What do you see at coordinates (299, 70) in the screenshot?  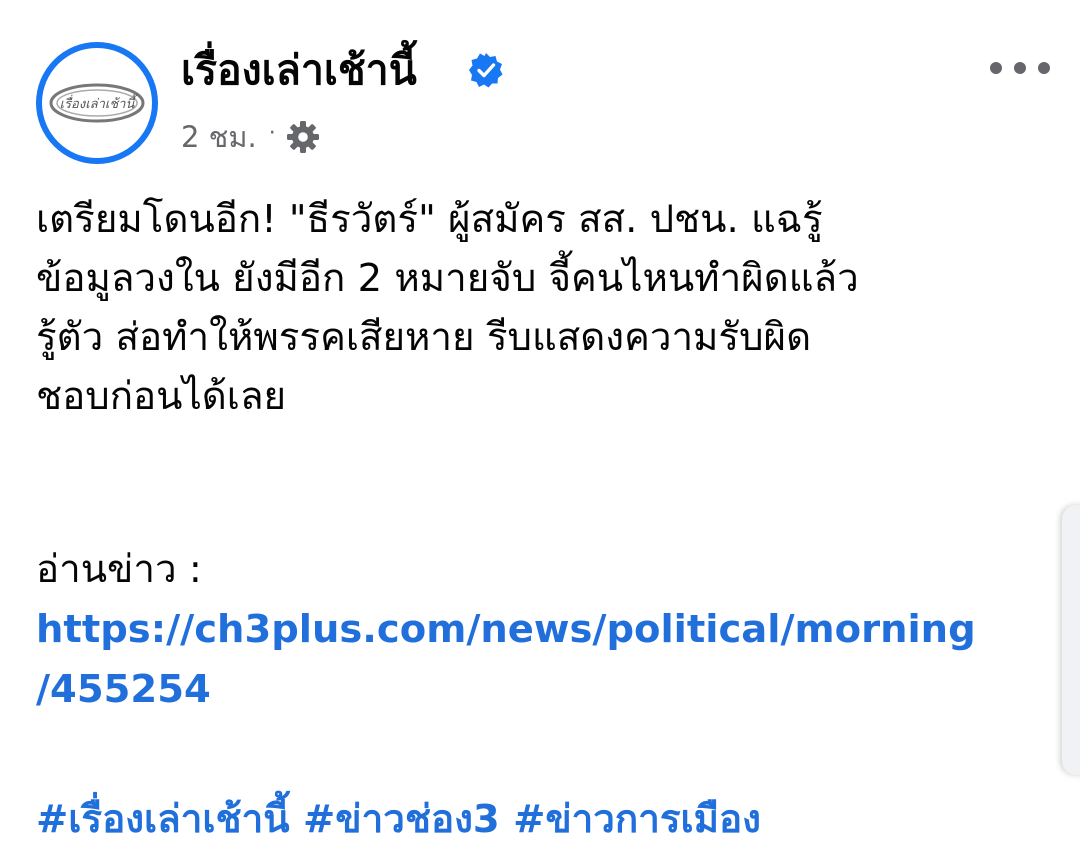 I see `page-name-link: เรื่องเล่าเช้านี้` at bounding box center [299, 70].